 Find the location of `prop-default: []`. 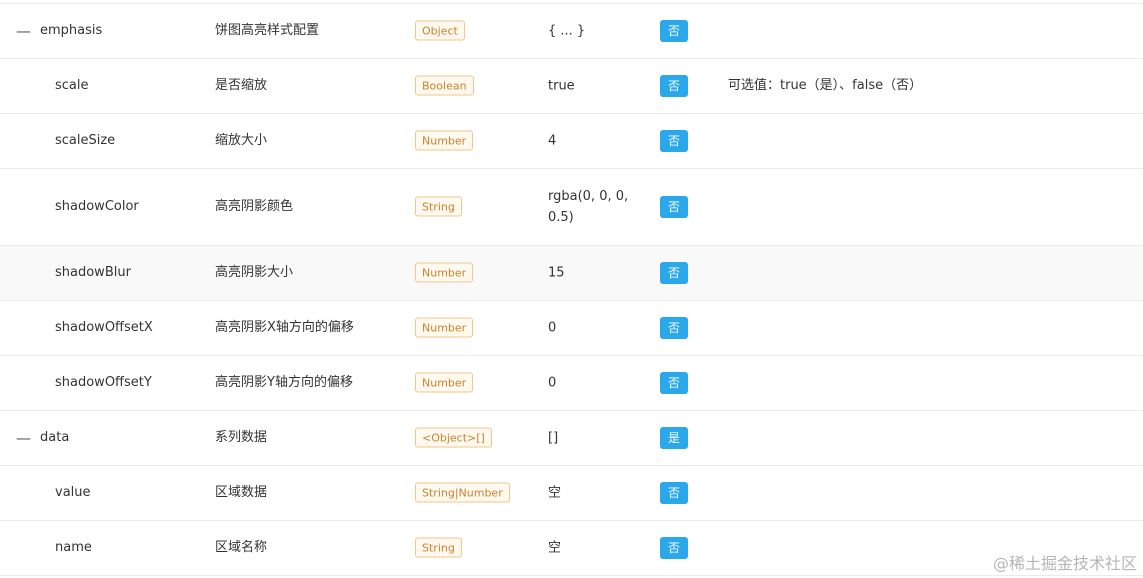

prop-default: [] is located at coordinates (553, 438).